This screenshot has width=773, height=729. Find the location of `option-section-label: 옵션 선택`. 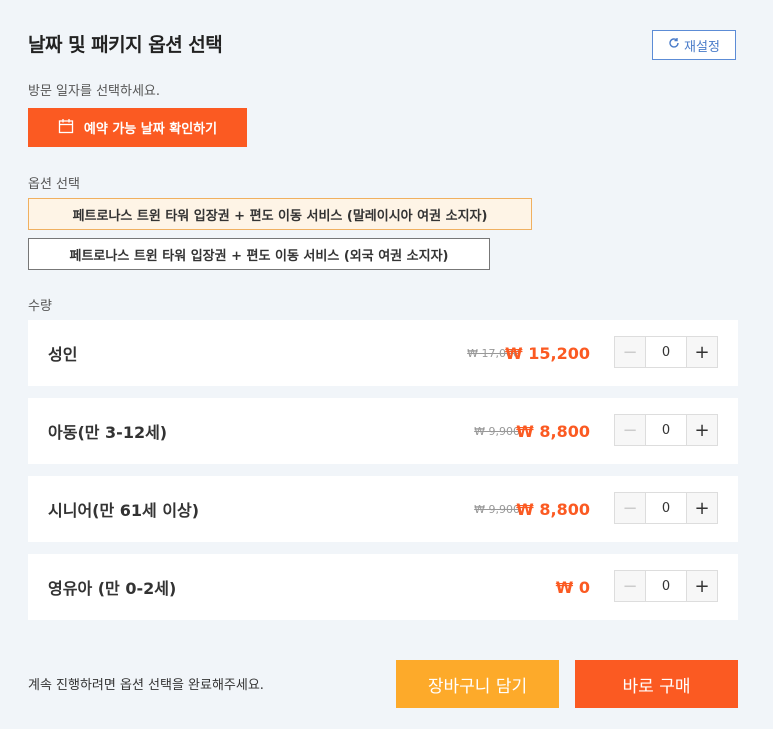

option-section-label: 옵션 선택 is located at coordinates (54, 184).